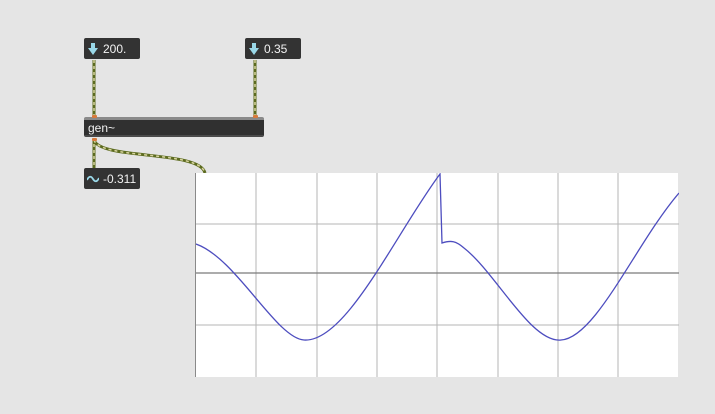 The width and height of the screenshot is (715, 414). I want to click on sine-wave-icon, so click(93, 179).